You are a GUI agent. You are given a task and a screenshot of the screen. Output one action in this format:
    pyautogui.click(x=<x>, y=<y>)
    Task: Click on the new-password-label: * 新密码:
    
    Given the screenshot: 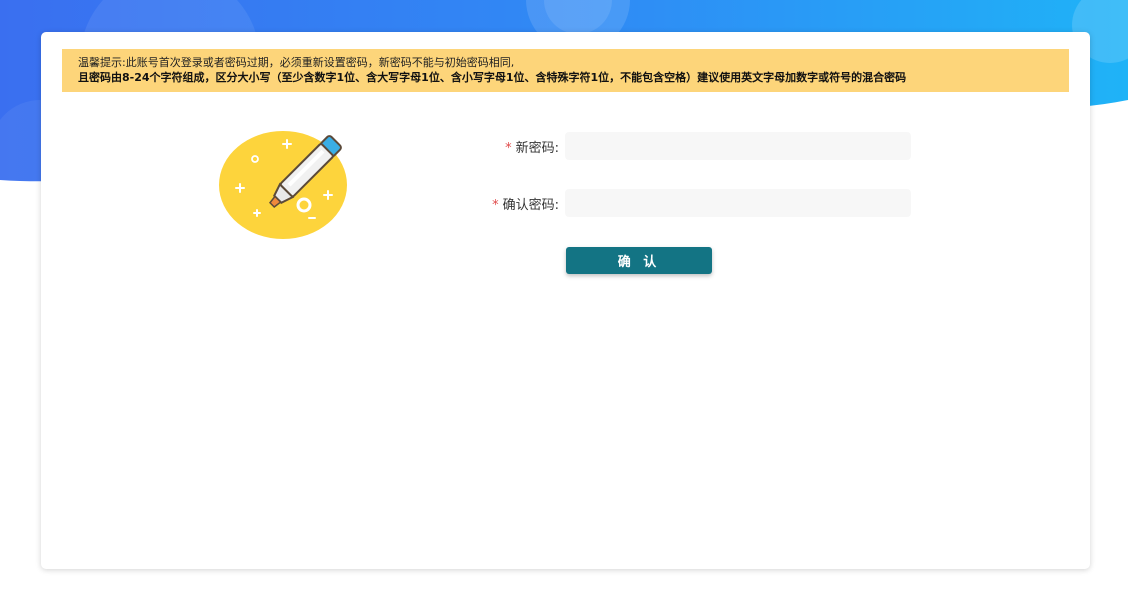 What is the action you would take?
    pyautogui.click(x=512, y=146)
    